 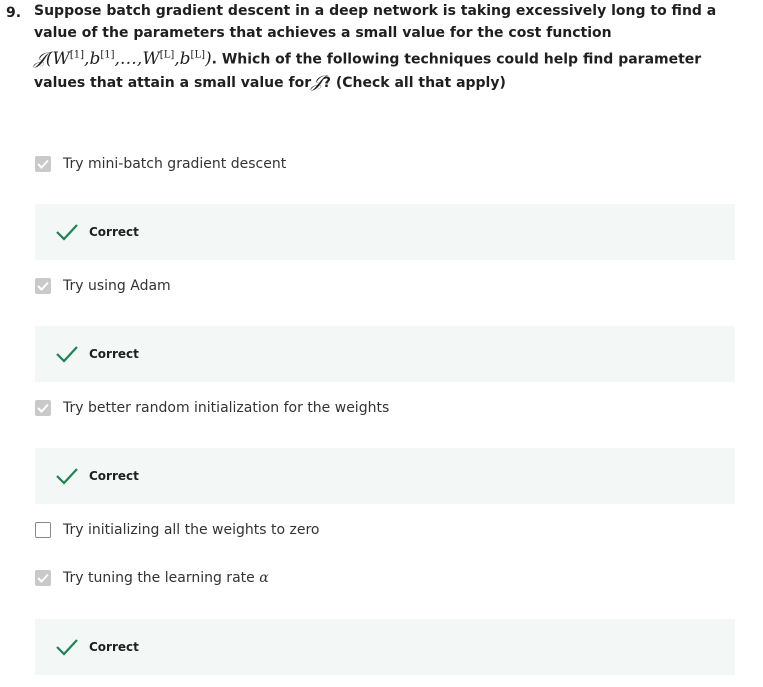 What do you see at coordinates (175, 164) in the screenshot?
I see `option-label: Try mini-batch gradient descent` at bounding box center [175, 164].